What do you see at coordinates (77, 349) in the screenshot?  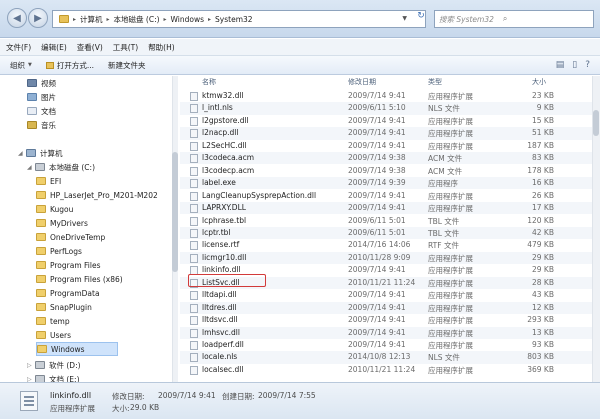 I see `sidebar-item: Windows` at bounding box center [77, 349].